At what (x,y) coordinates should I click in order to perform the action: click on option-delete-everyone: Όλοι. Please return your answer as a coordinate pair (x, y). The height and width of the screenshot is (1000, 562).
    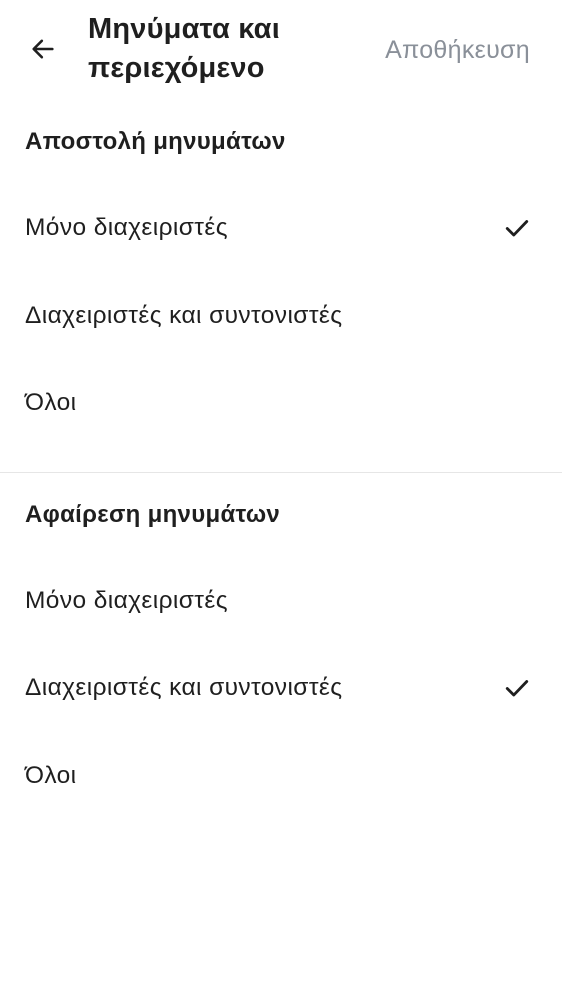
    Looking at the image, I should click on (281, 776).